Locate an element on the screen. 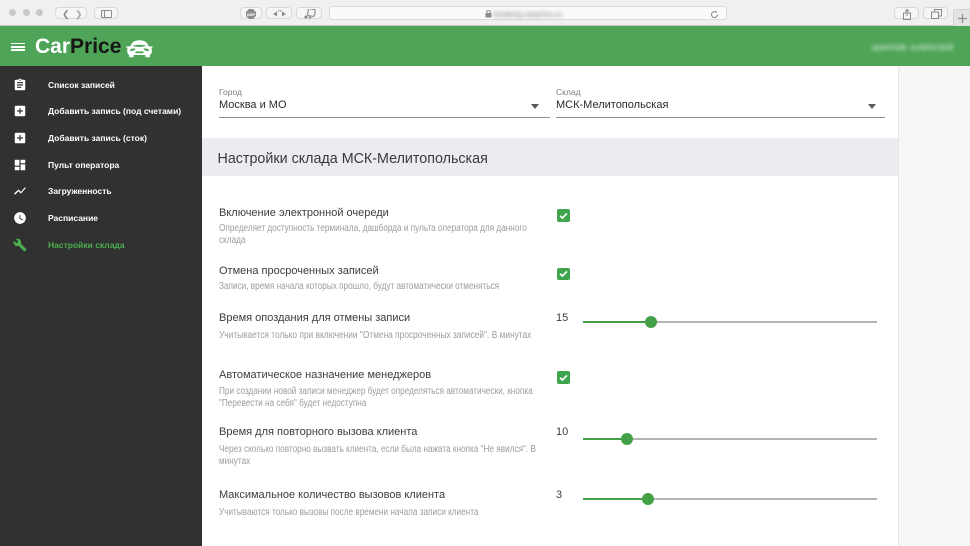 This screenshot has height=546, width=970. svg-text: ABP is located at coordinates (251, 14).